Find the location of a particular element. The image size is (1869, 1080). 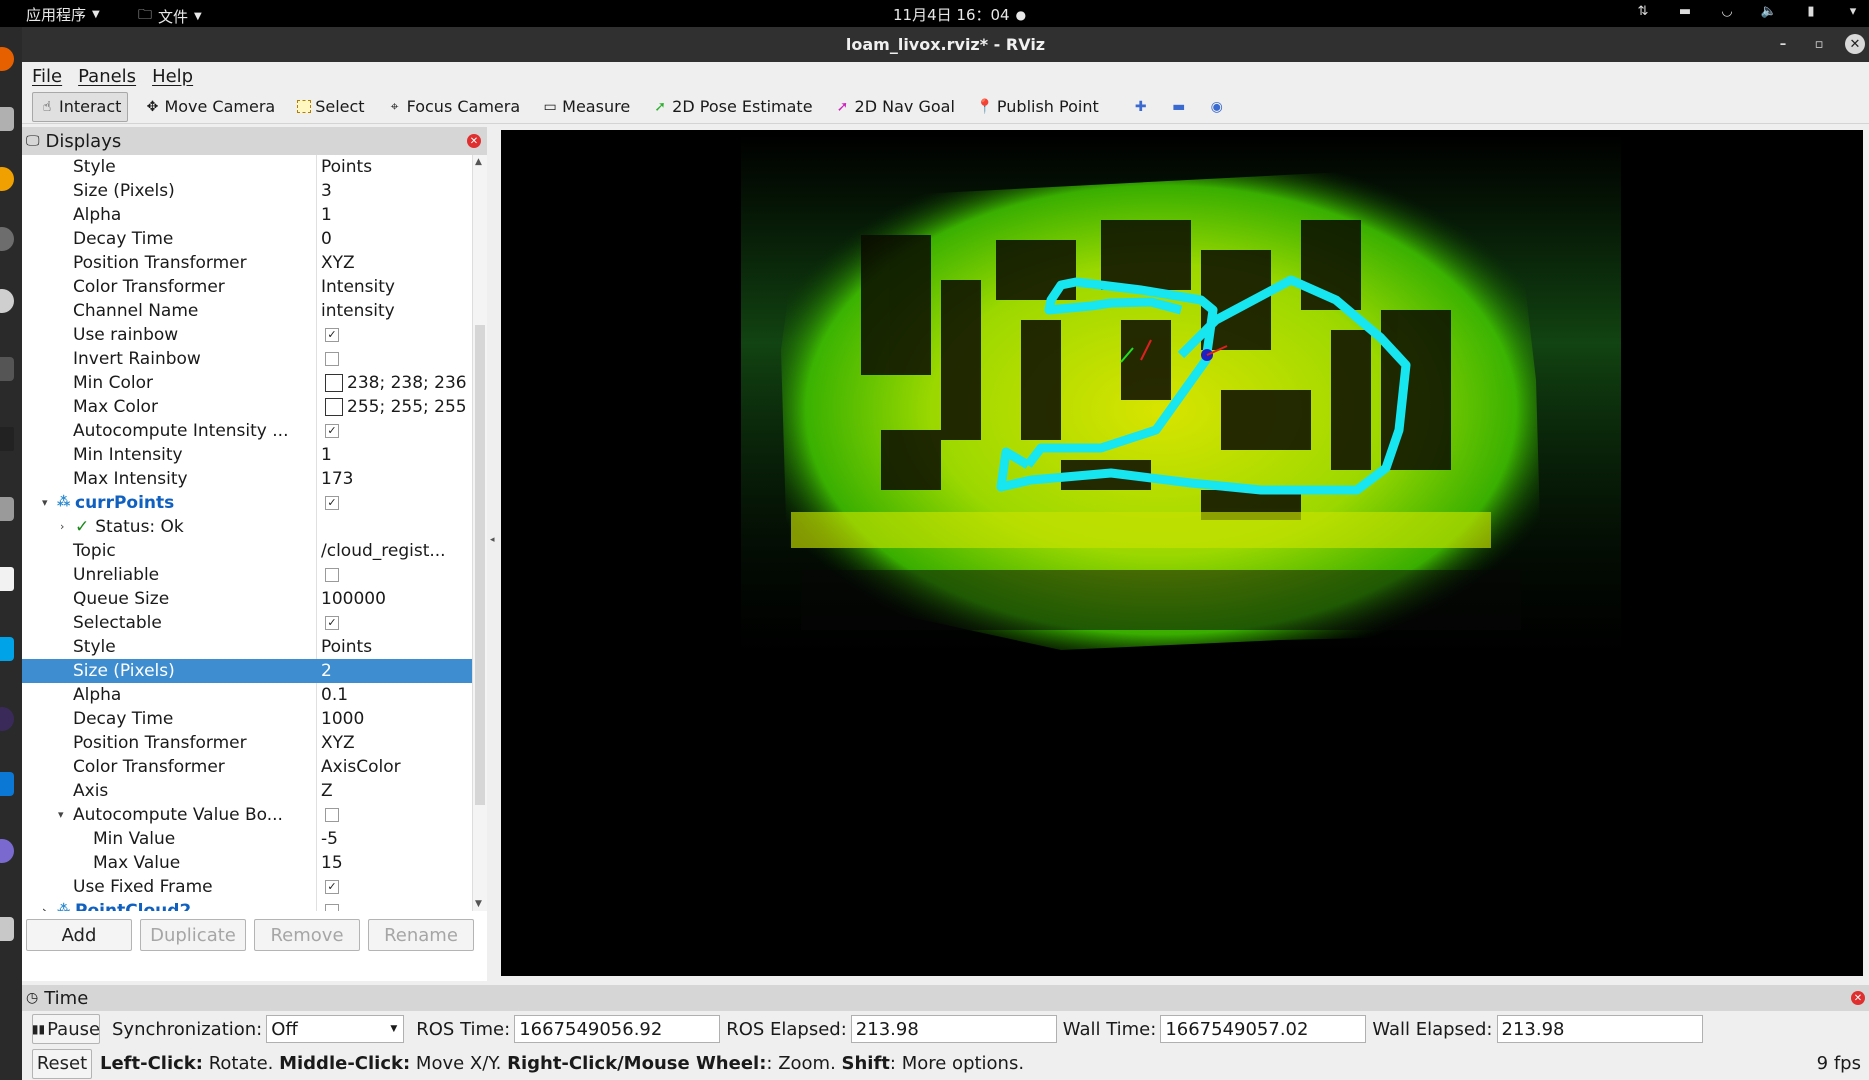

property-row: Selectable ✓ is located at coordinates (247, 623).